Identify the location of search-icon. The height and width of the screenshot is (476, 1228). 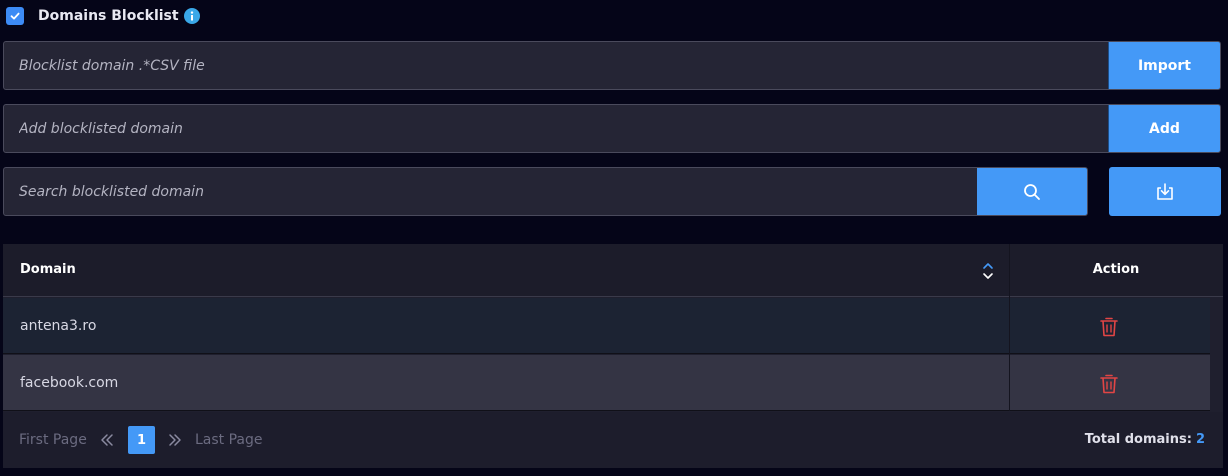
(1032, 191).